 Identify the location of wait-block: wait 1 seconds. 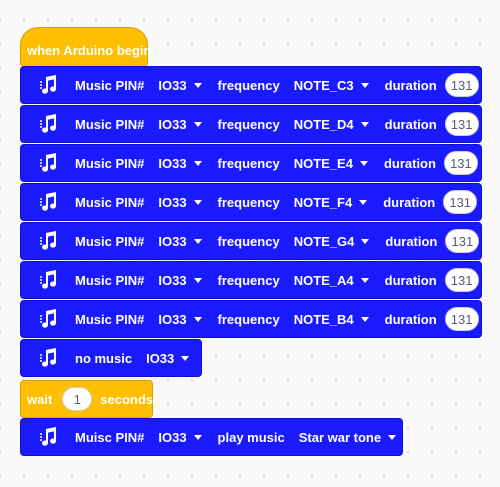
(86, 399).